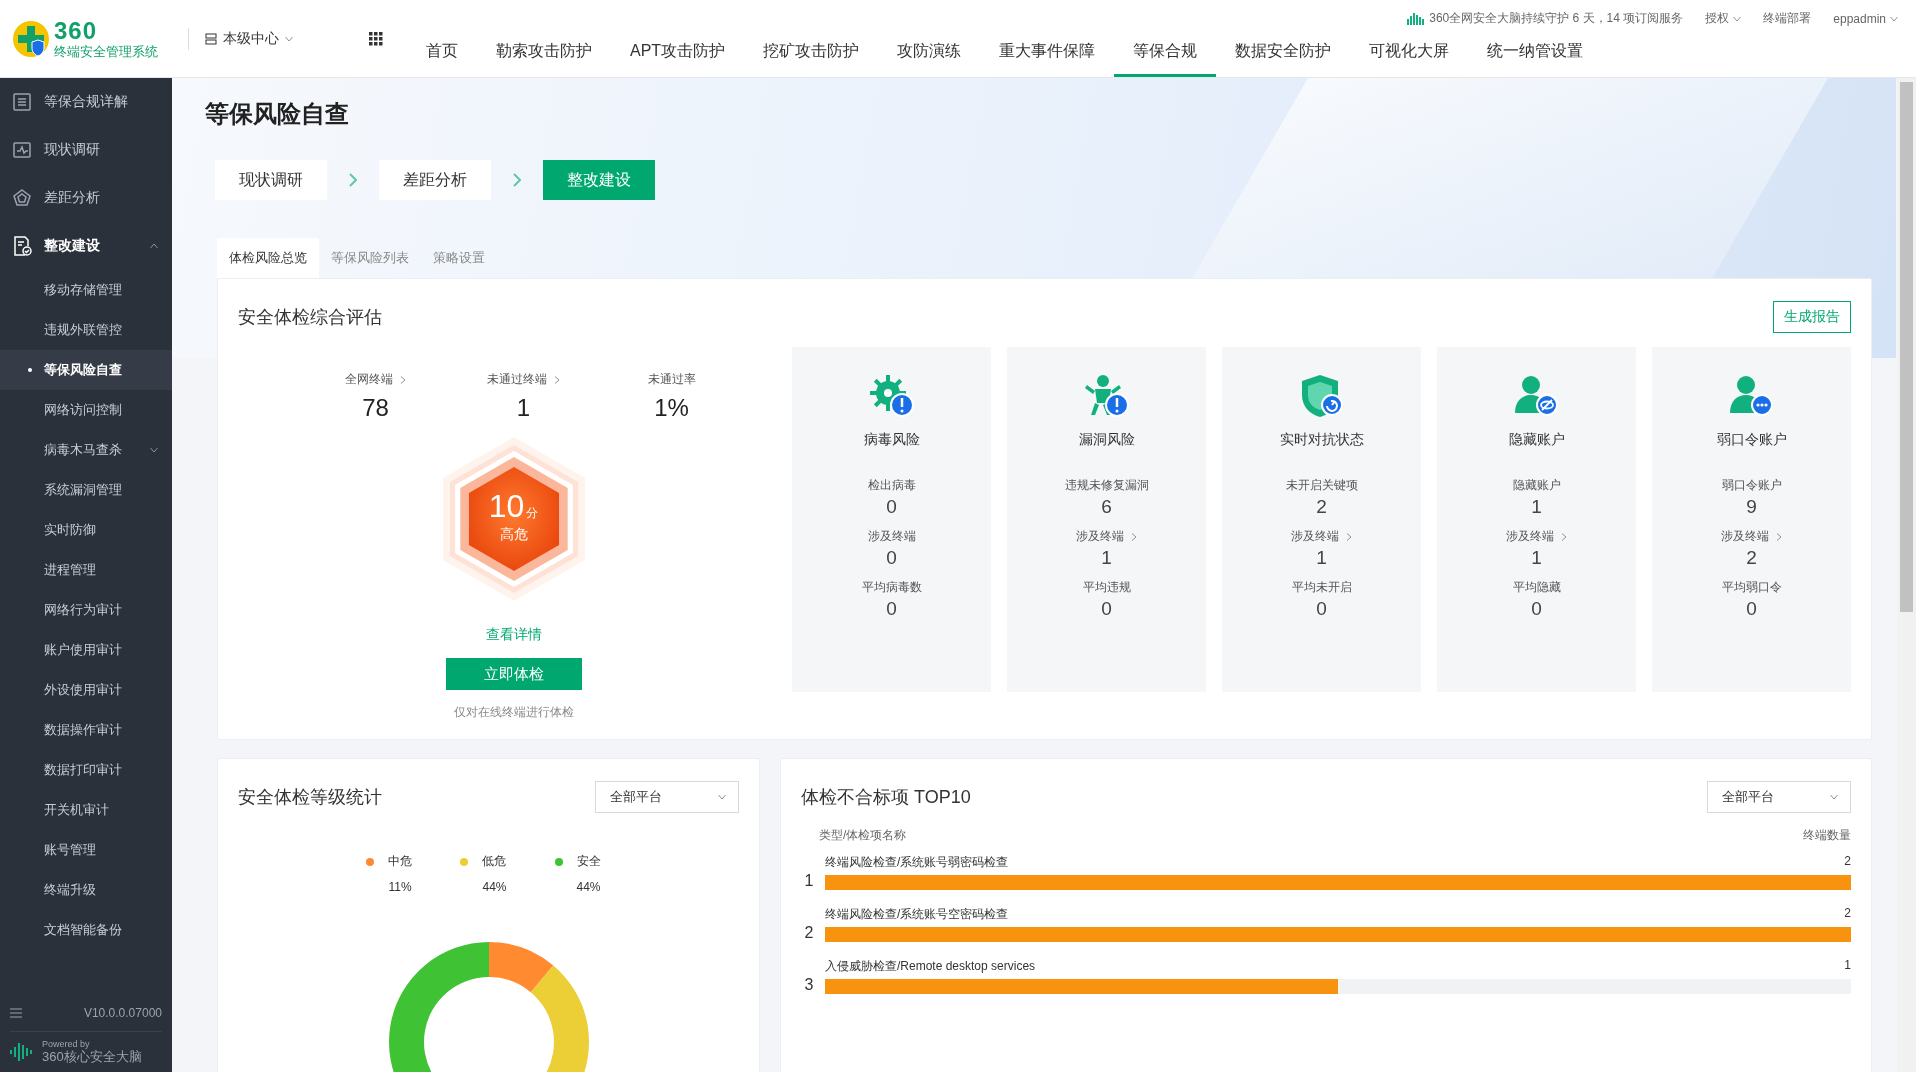 The image size is (1916, 1072). Describe the element at coordinates (671, 408) in the screenshot. I see `stat-value: 1%` at that location.